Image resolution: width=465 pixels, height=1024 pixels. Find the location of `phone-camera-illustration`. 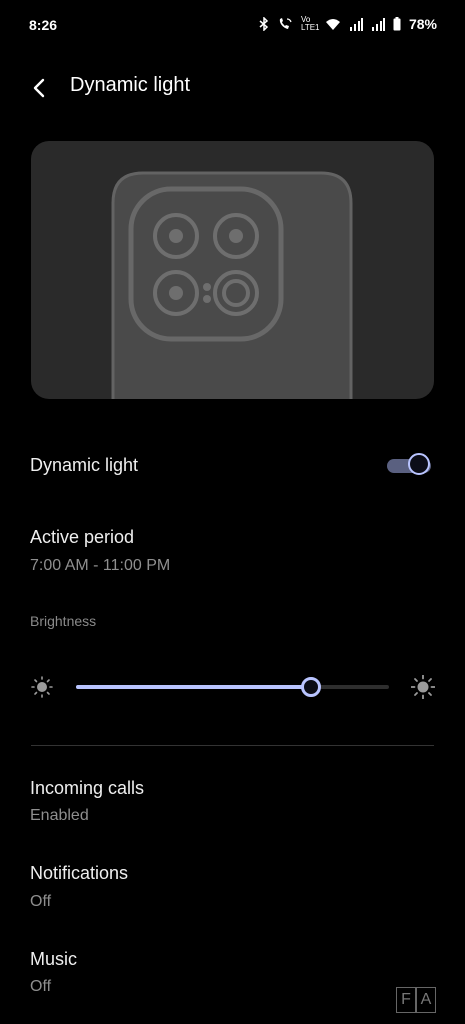

phone-camera-illustration is located at coordinates (232, 285).